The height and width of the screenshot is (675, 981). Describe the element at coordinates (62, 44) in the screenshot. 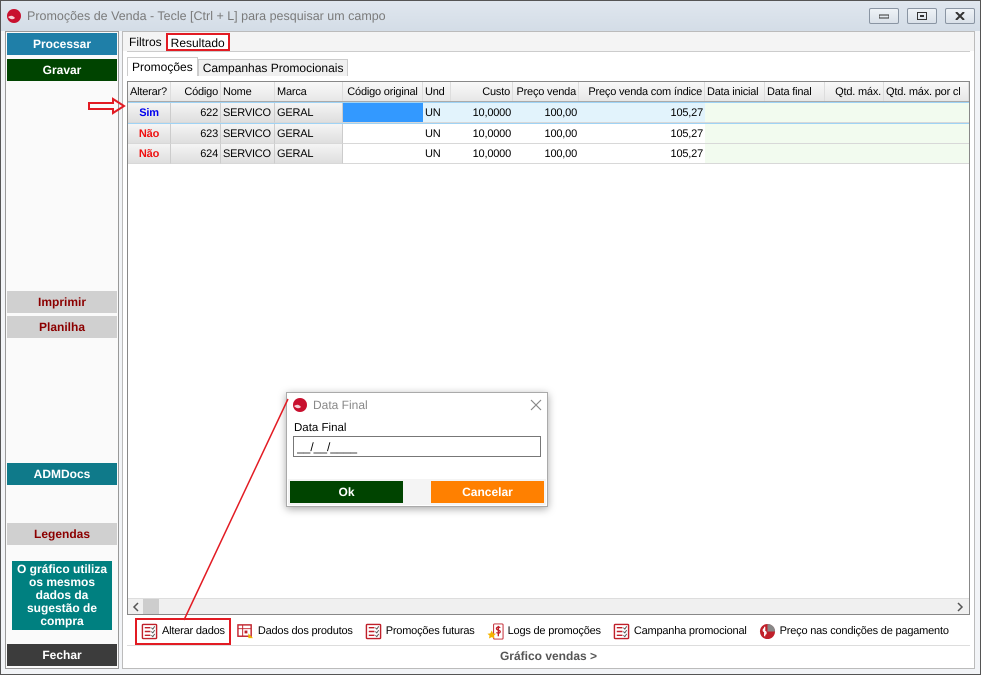

I see `sidebar-button: Processar` at that location.